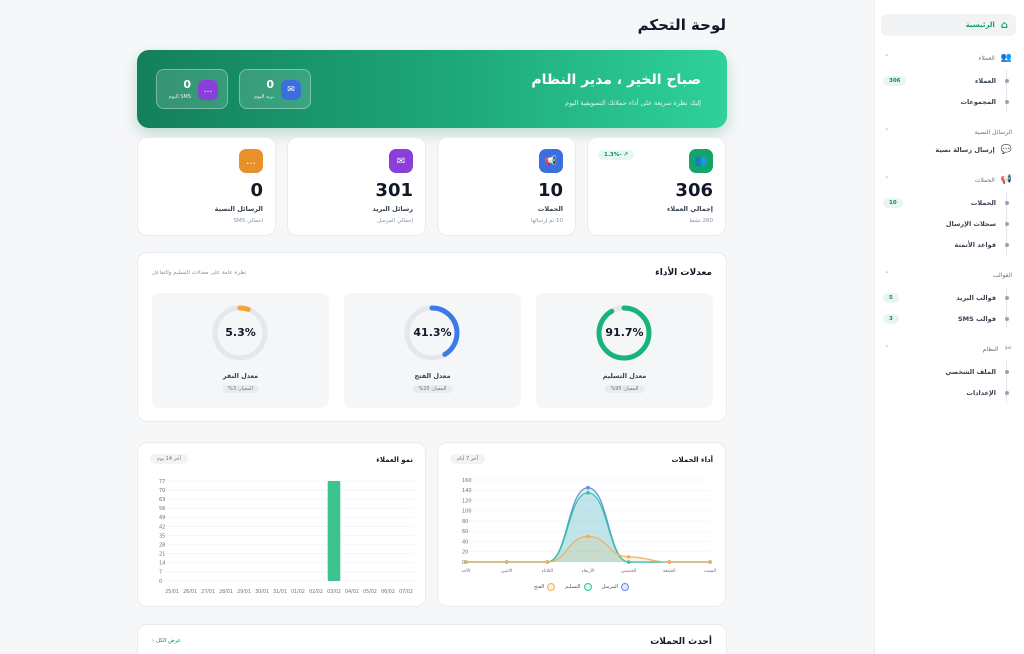 The height and width of the screenshot is (654, 1024). What do you see at coordinates (945, 202) in the screenshot?
I see `sidebar-item-campaigns: الحملات 10` at bounding box center [945, 202].